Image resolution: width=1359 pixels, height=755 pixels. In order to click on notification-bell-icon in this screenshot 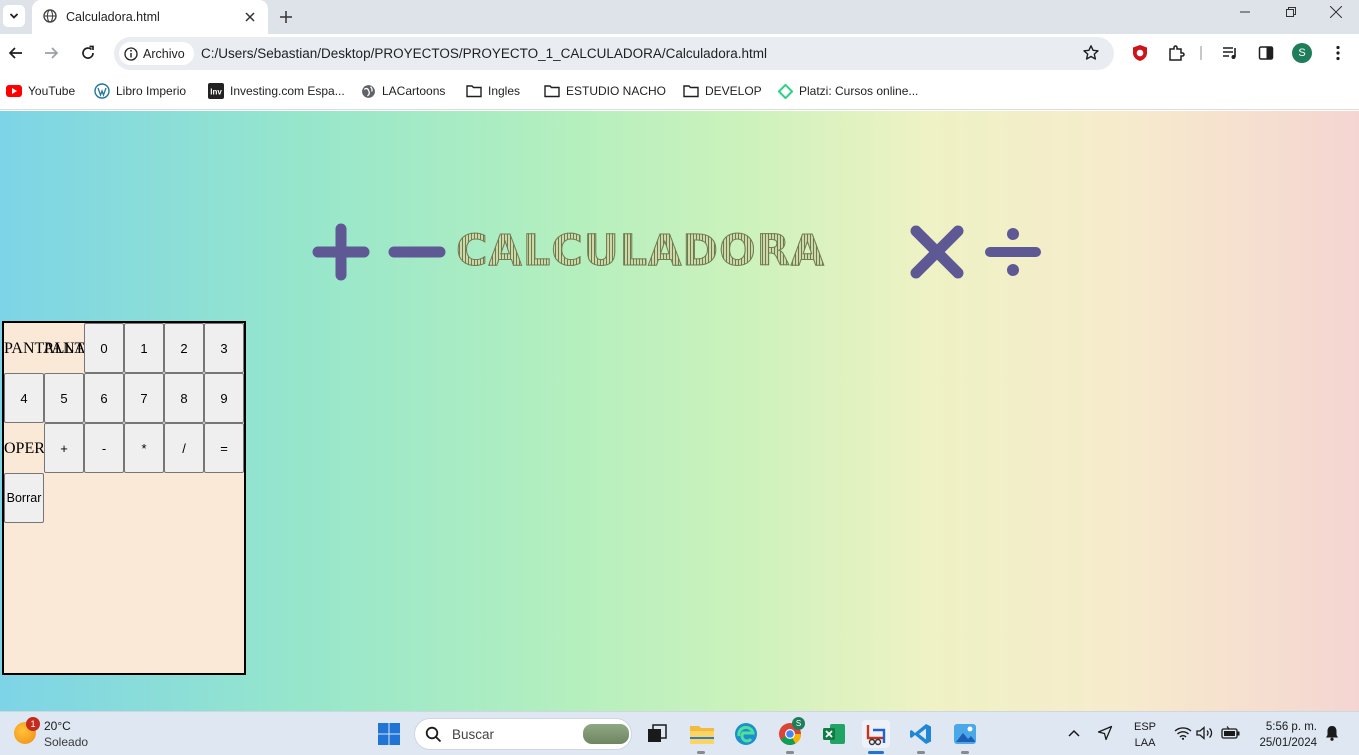, I will do `click(1332, 733)`.